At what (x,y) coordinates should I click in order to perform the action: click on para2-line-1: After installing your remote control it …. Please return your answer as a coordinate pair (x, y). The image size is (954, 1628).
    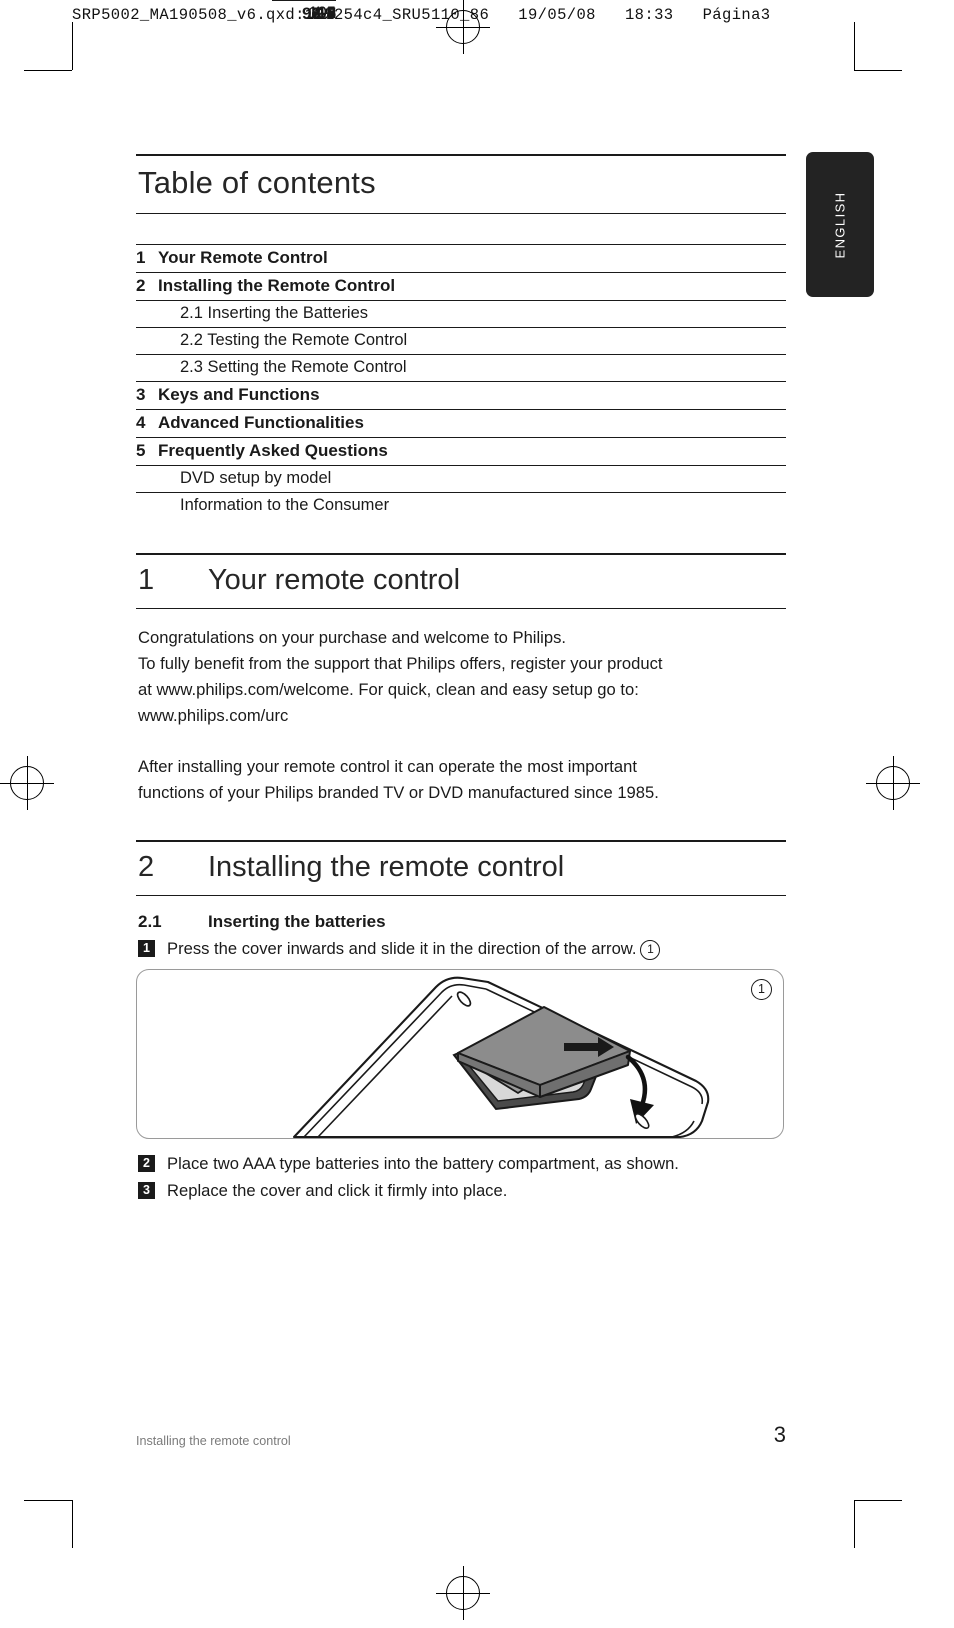
    Looking at the image, I should click on (387, 766).